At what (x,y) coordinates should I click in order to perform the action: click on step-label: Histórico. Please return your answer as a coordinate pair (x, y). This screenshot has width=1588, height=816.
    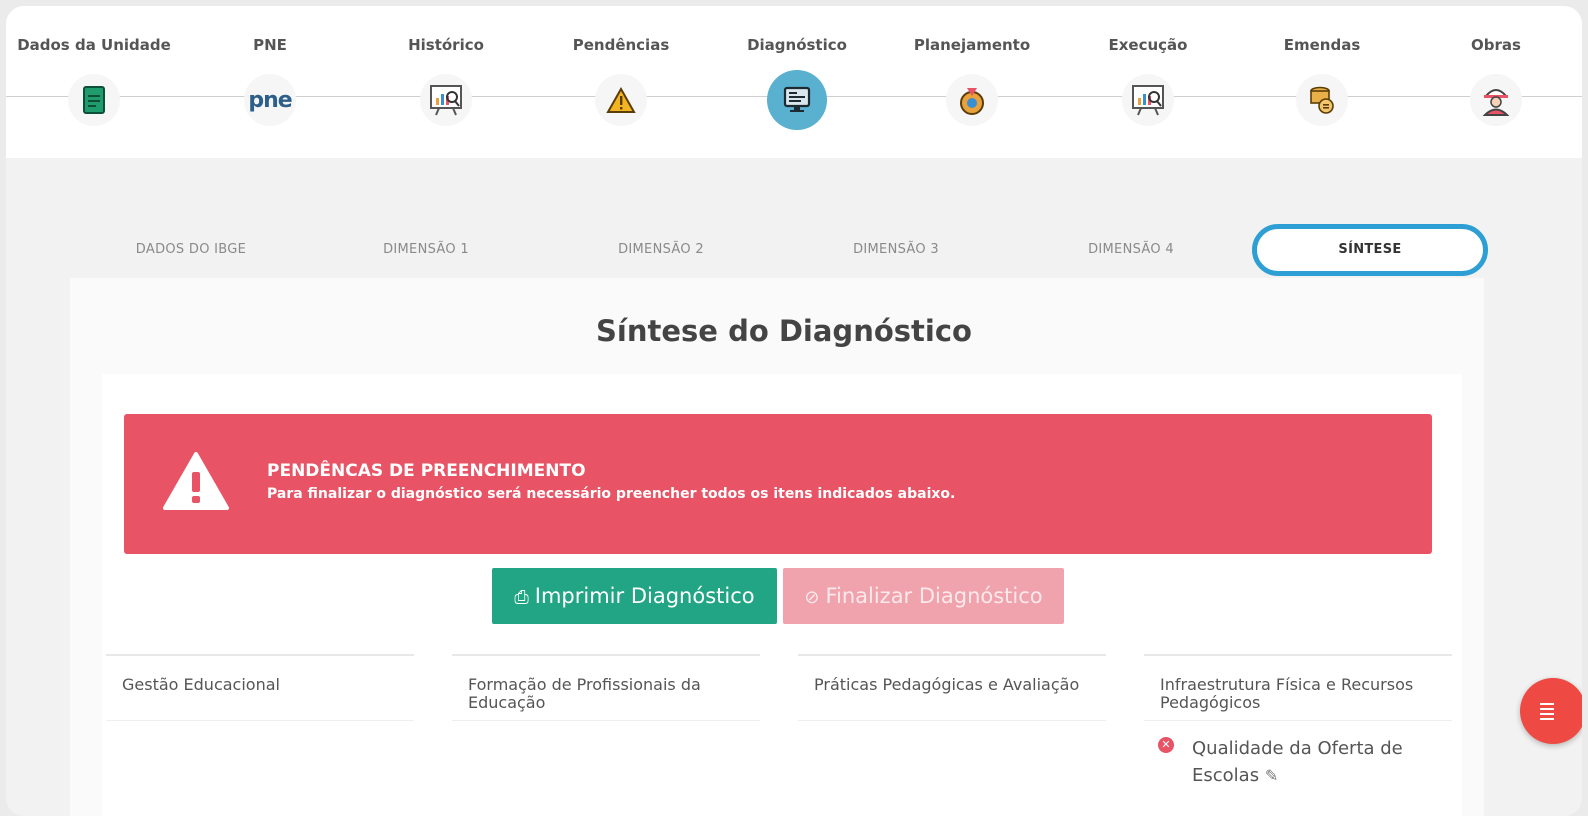
    Looking at the image, I should click on (446, 45).